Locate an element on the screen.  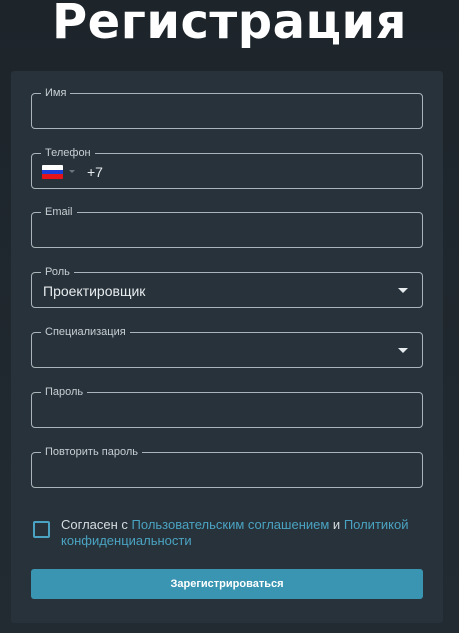
role-label: Роль is located at coordinates (57, 272).